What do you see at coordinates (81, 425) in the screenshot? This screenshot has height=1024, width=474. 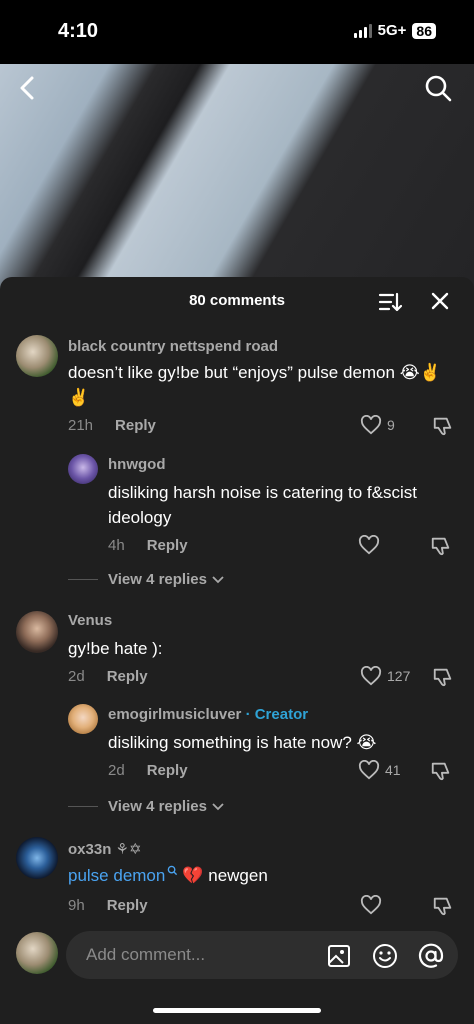 I see `comment-time: 21h` at bounding box center [81, 425].